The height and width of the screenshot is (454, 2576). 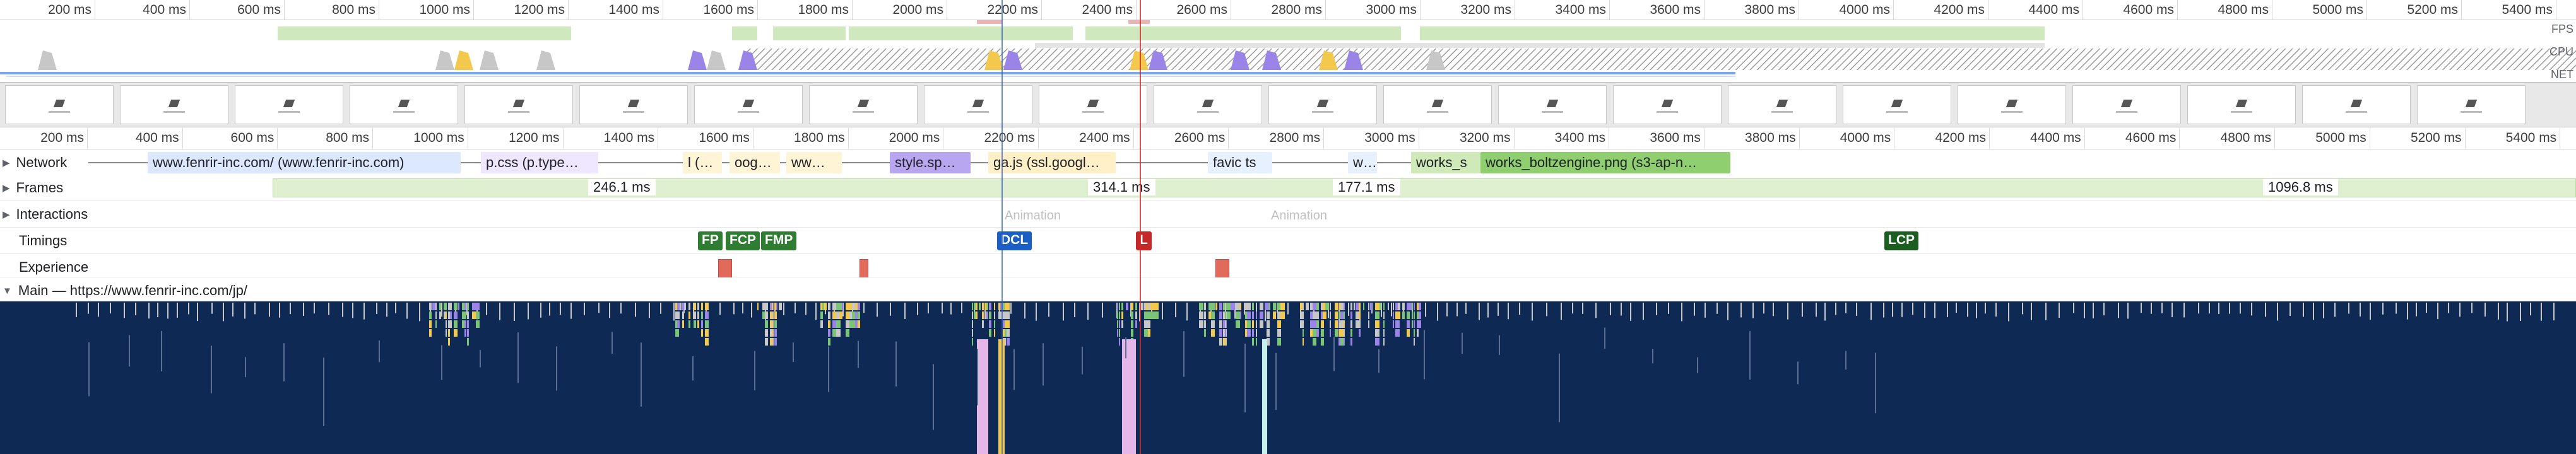 I want to click on ruler-tick-label: 2800 ms, so click(x=1295, y=138).